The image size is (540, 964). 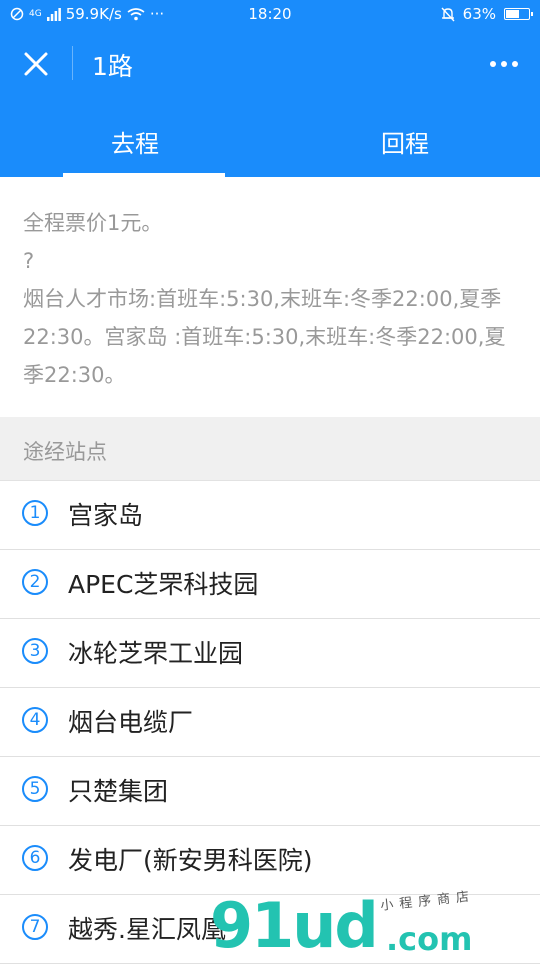 I want to click on stop-number-badge: 7, so click(x=35, y=927).